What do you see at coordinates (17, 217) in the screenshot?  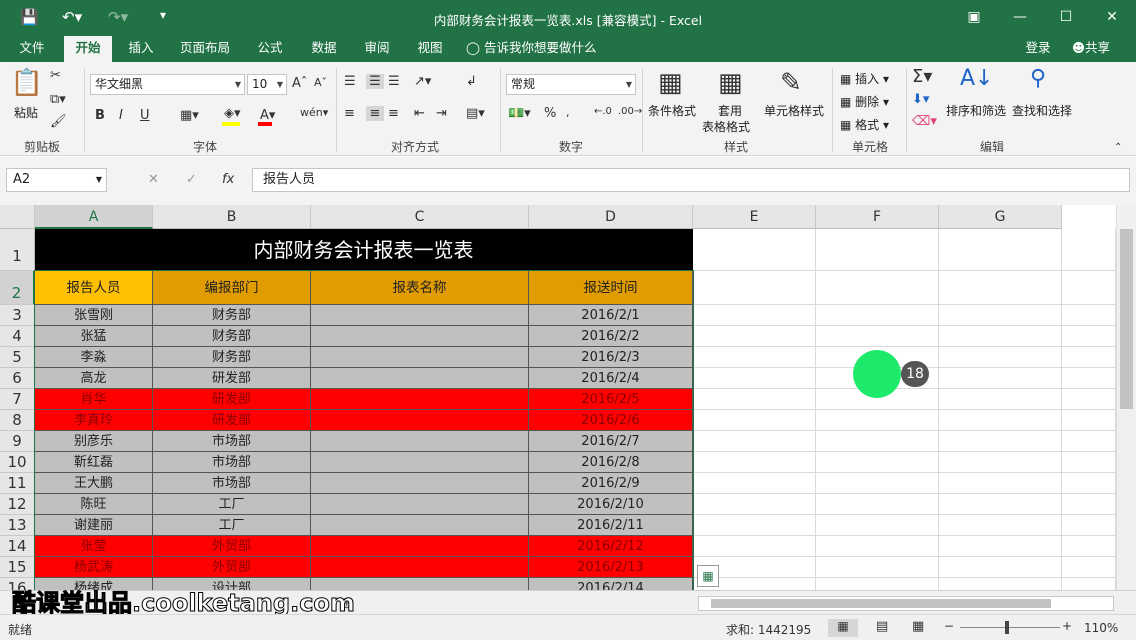 I see `select-all-corner` at bounding box center [17, 217].